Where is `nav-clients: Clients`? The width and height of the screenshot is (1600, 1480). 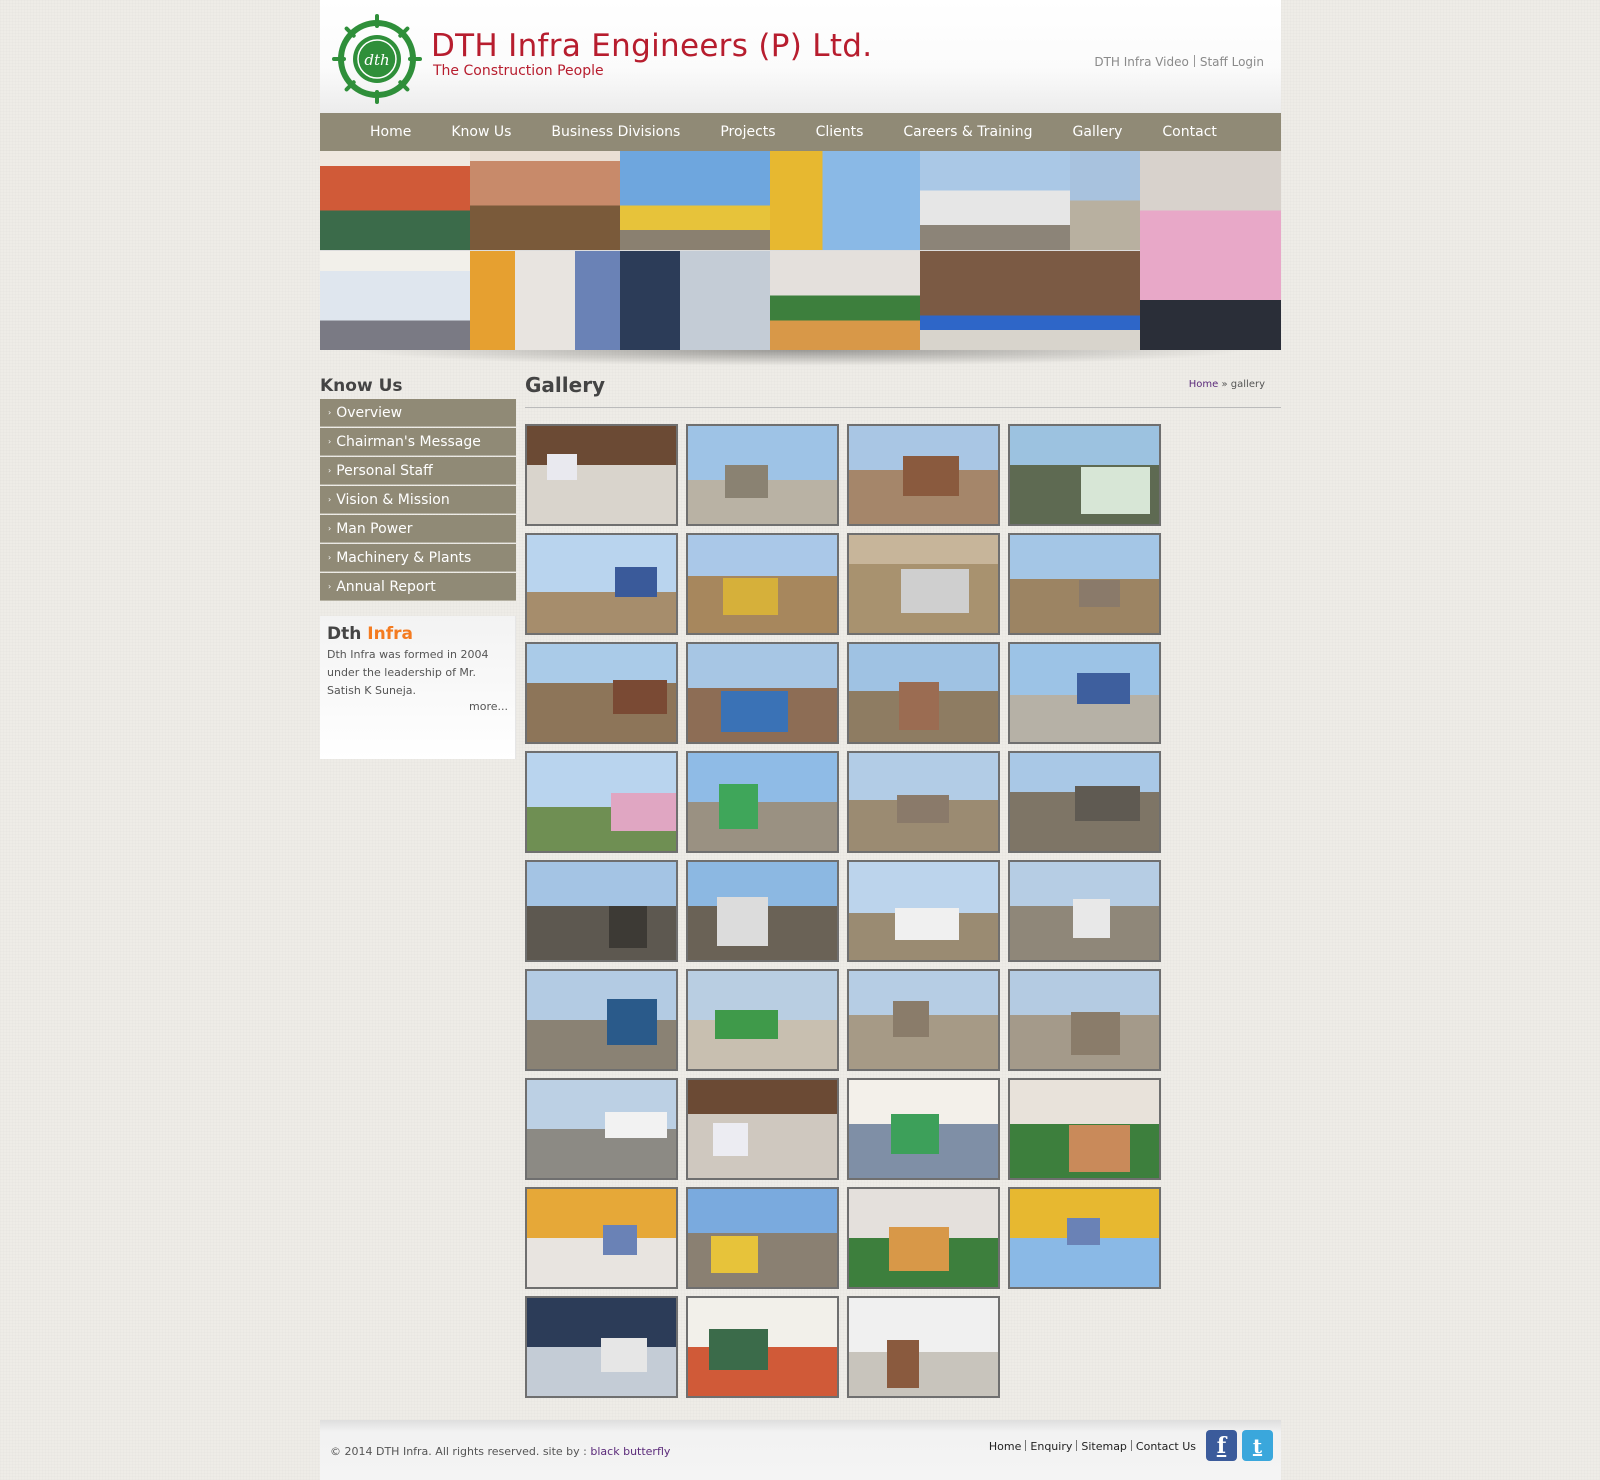 nav-clients: Clients is located at coordinates (840, 132).